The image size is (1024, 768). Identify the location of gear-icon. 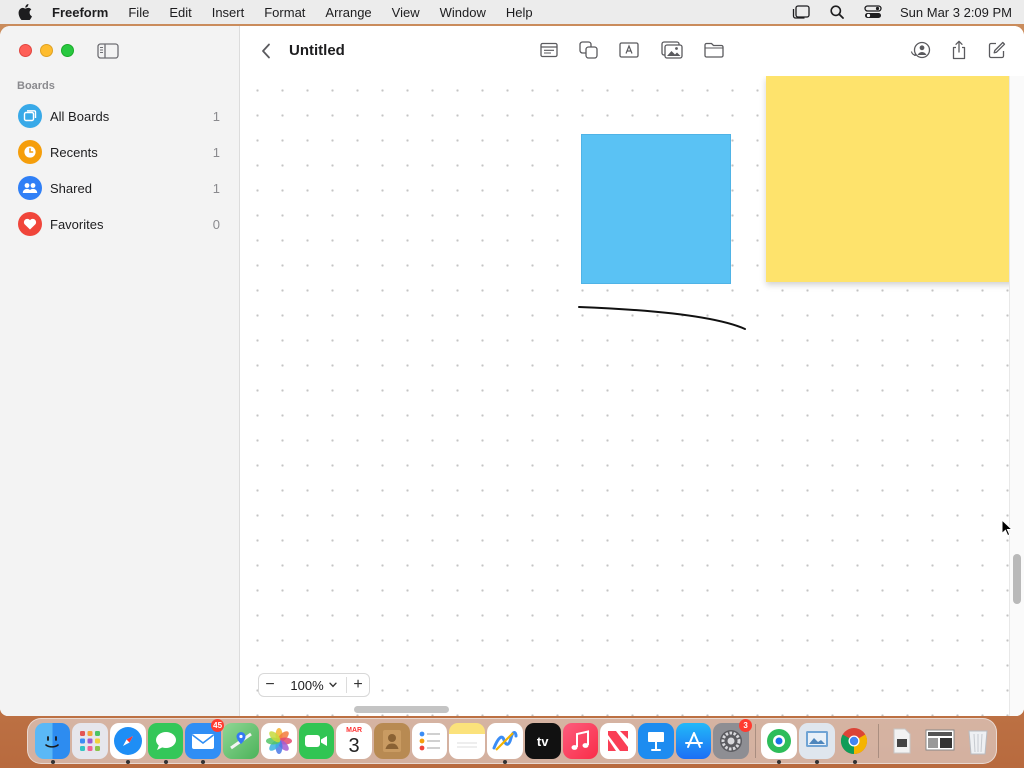
(731, 741).